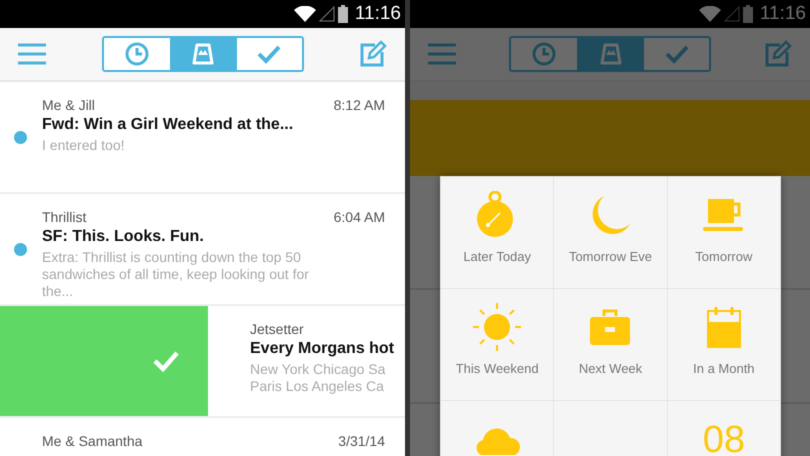  I want to click on snooze-option: In a Month, so click(724, 344).